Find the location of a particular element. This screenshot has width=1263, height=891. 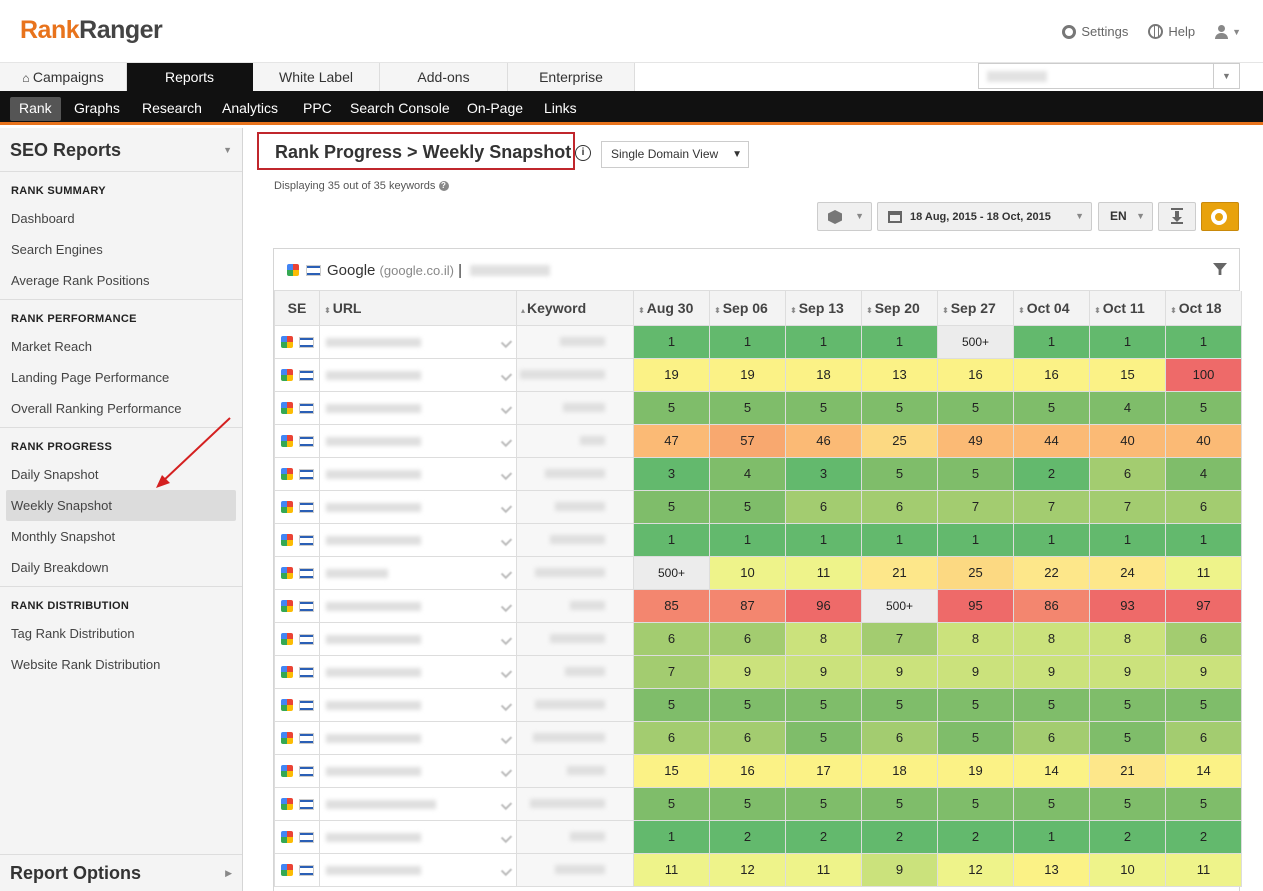

filter-icon is located at coordinates (1220, 269).